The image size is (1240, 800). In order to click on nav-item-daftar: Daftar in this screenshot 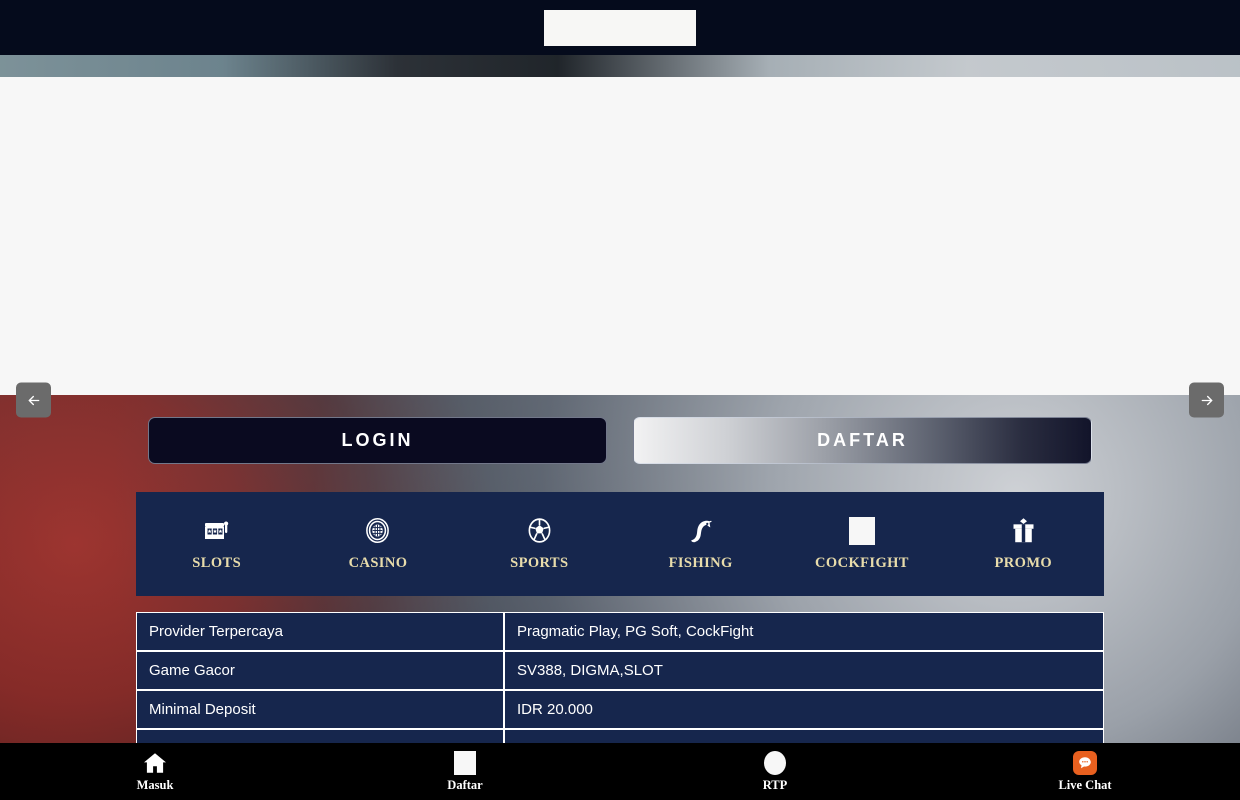, I will do `click(465, 771)`.